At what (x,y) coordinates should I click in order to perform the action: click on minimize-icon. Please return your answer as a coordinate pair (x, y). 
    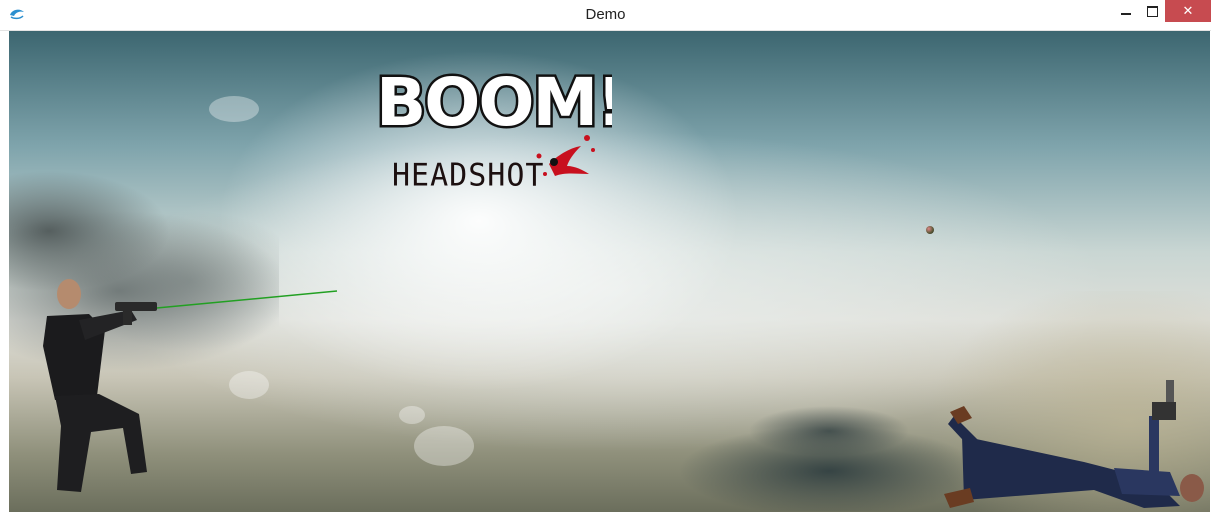
    Looking at the image, I should click on (1126, 14).